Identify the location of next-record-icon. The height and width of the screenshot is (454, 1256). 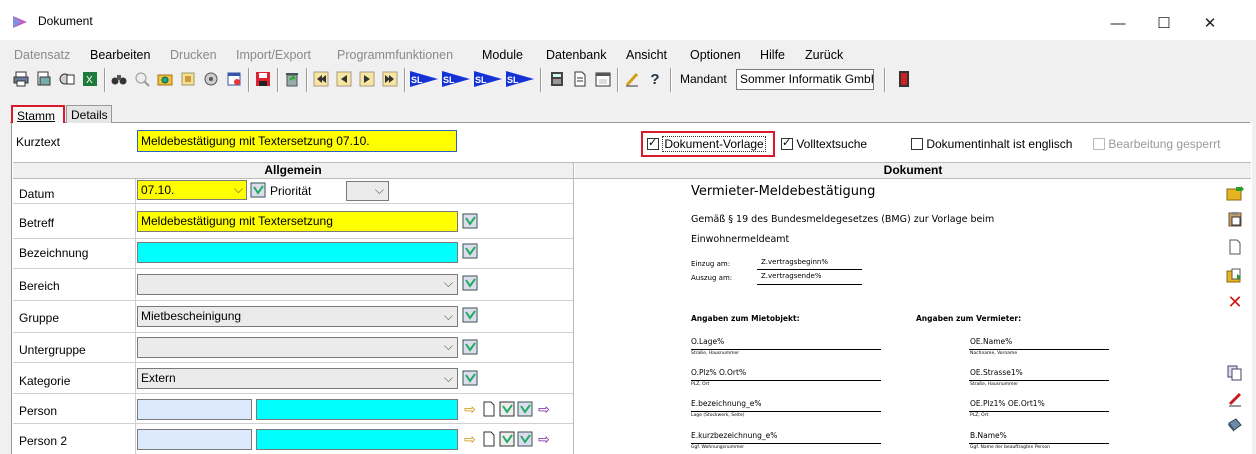
(367, 79).